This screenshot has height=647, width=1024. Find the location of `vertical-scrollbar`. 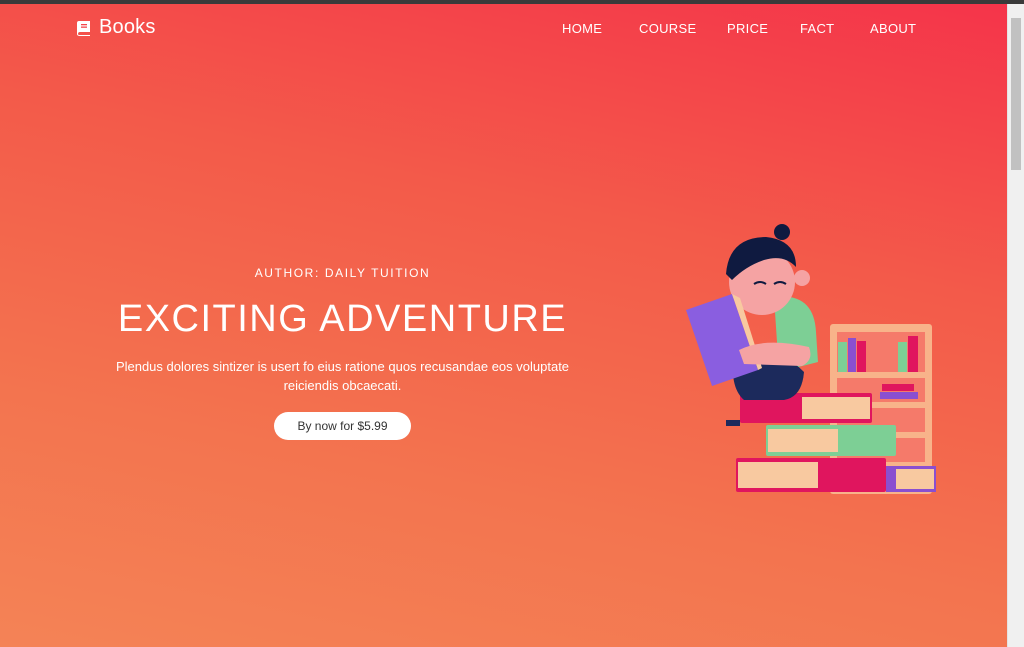

vertical-scrollbar is located at coordinates (1015, 325).